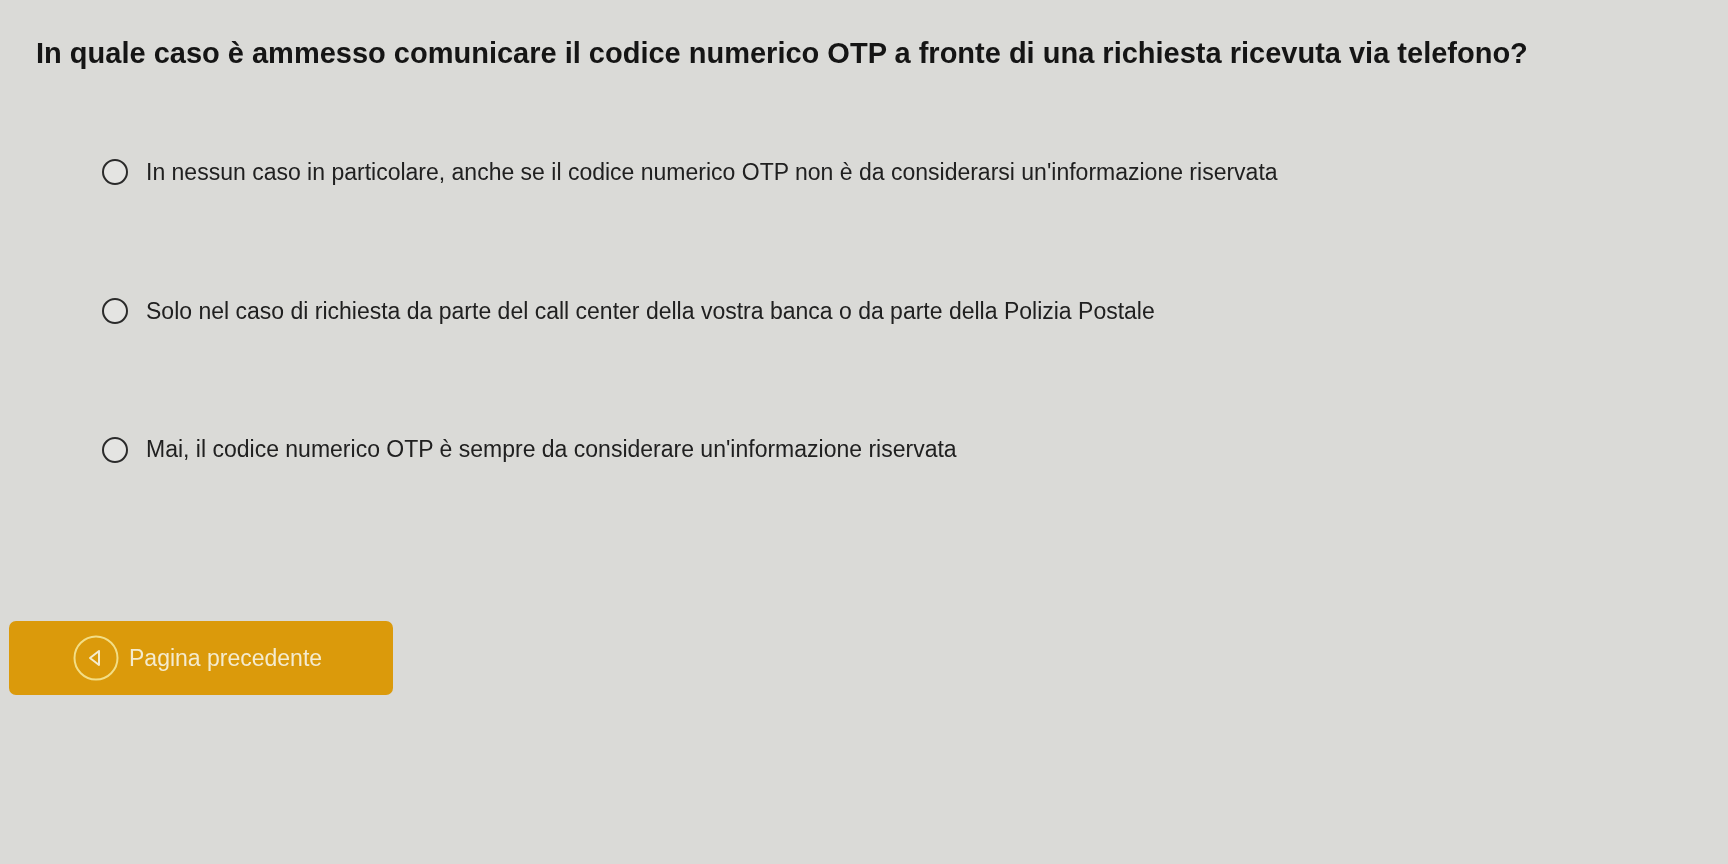 The width and height of the screenshot is (1728, 864). What do you see at coordinates (551, 450) in the screenshot?
I see `option-label: Mai, il codice numerico OTP è sempre da considerare un'informazione riservata` at bounding box center [551, 450].